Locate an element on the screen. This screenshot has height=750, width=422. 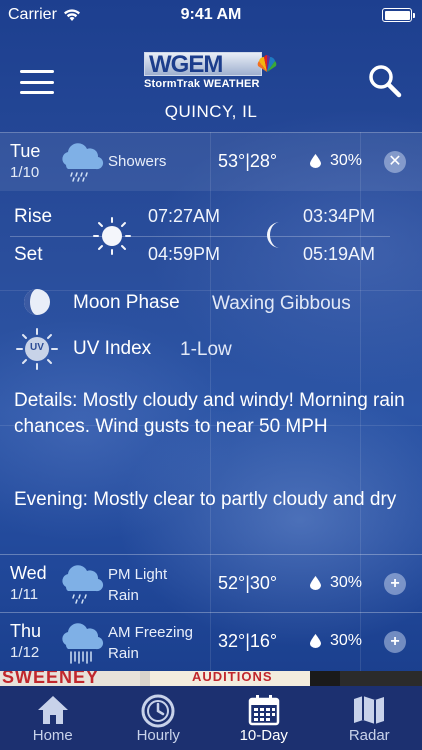
moon-phase-icon is located at coordinates (37, 302).